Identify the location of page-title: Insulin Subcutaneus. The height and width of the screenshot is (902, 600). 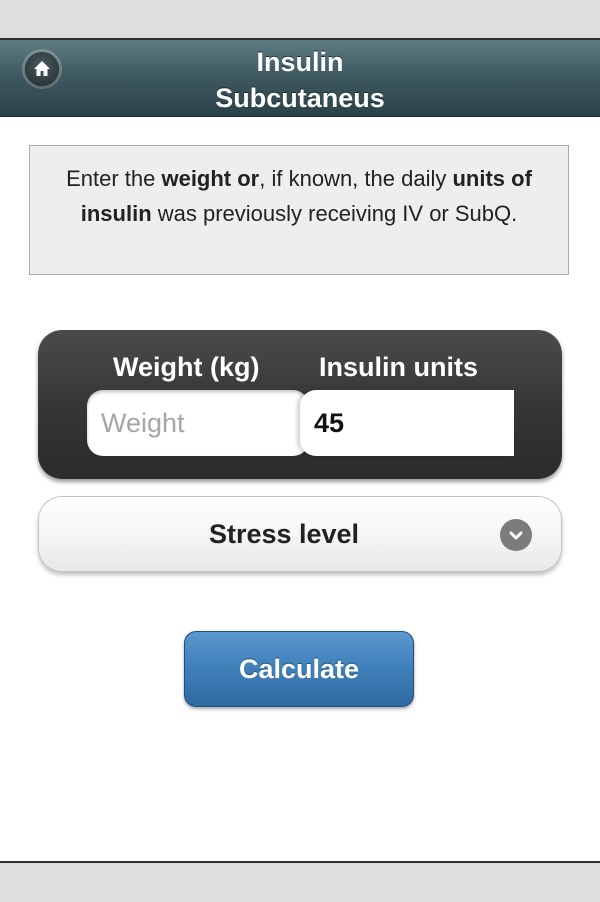
(300, 80).